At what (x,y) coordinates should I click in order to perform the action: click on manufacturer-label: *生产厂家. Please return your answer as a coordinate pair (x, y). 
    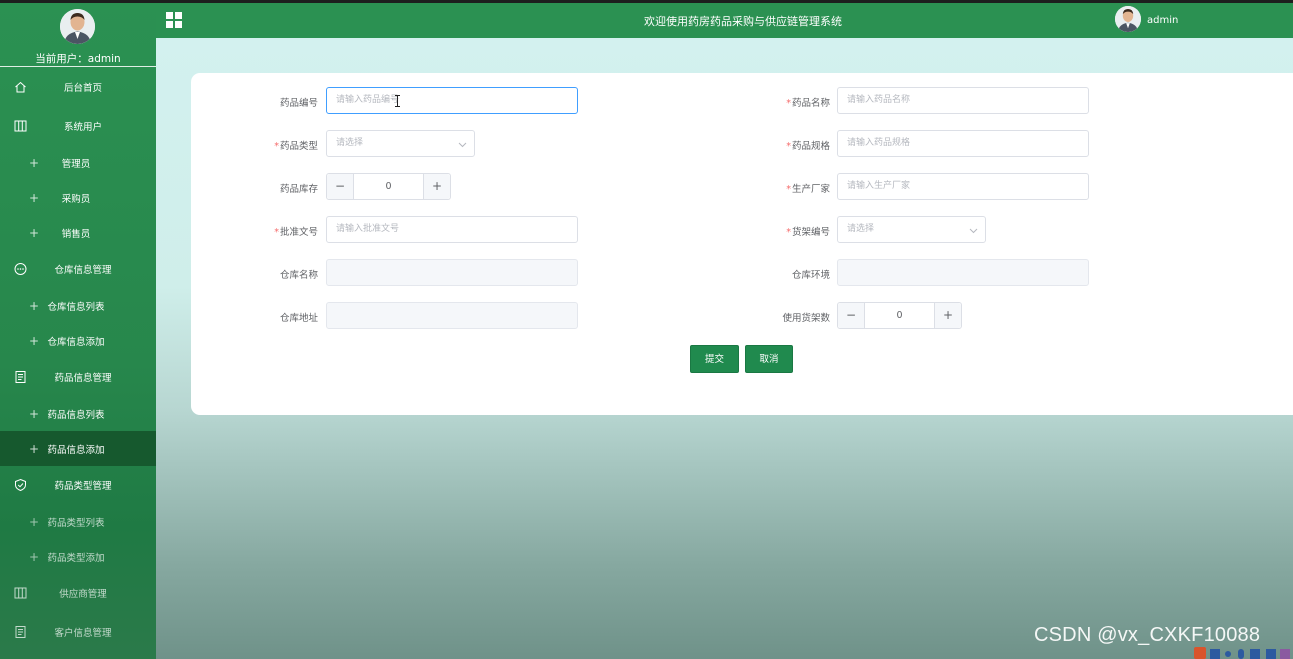
    Looking at the image, I should click on (808, 189).